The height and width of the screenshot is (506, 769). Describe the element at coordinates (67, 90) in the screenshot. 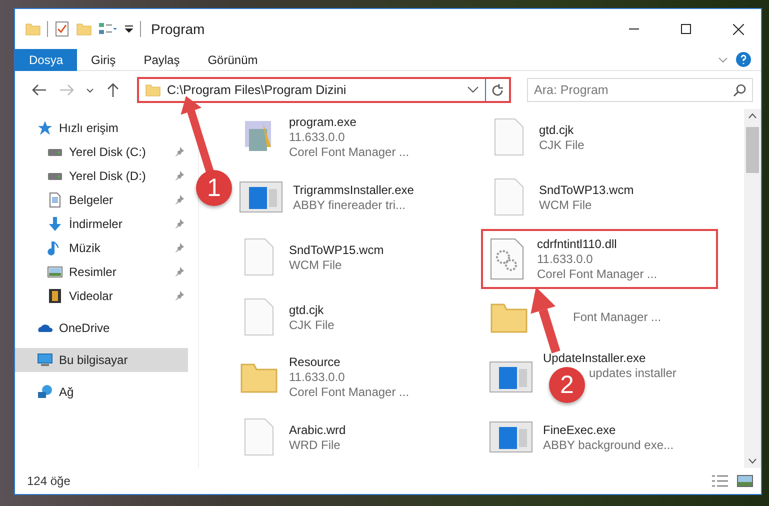

I see `forward-arrow-icon` at that location.